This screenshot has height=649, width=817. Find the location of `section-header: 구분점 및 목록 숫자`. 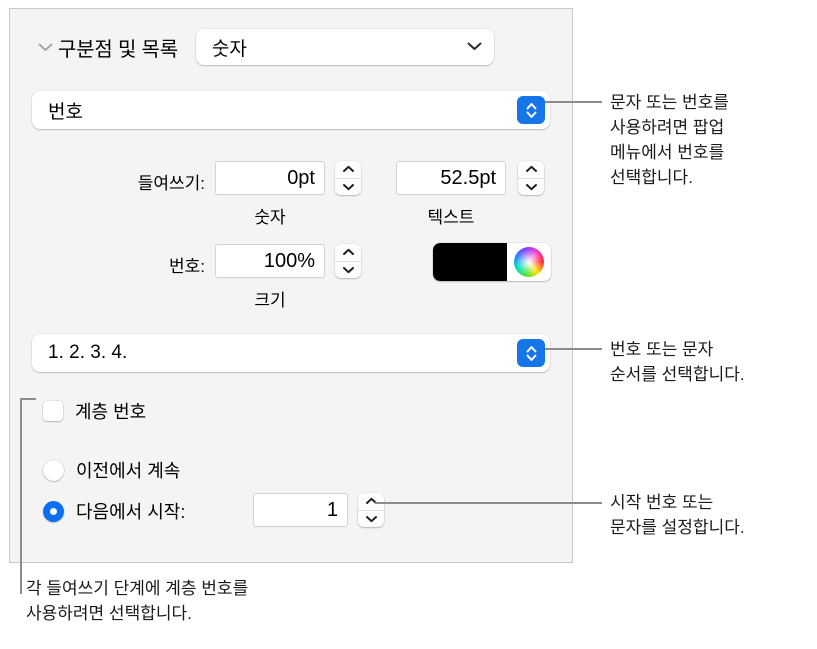

section-header: 구분점 및 목록 숫자 is located at coordinates (291, 47).